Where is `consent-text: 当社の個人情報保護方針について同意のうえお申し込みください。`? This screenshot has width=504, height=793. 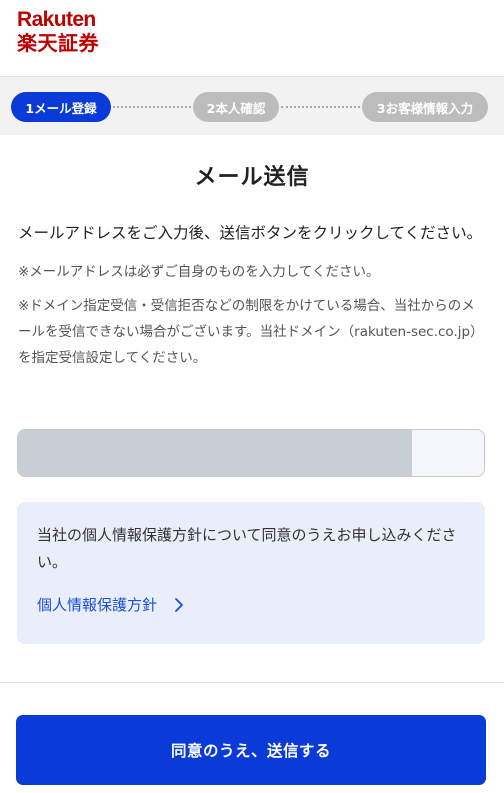
consent-text: 当社の個人情報保護方針について同意のうえお申し込みください。 is located at coordinates (247, 548).